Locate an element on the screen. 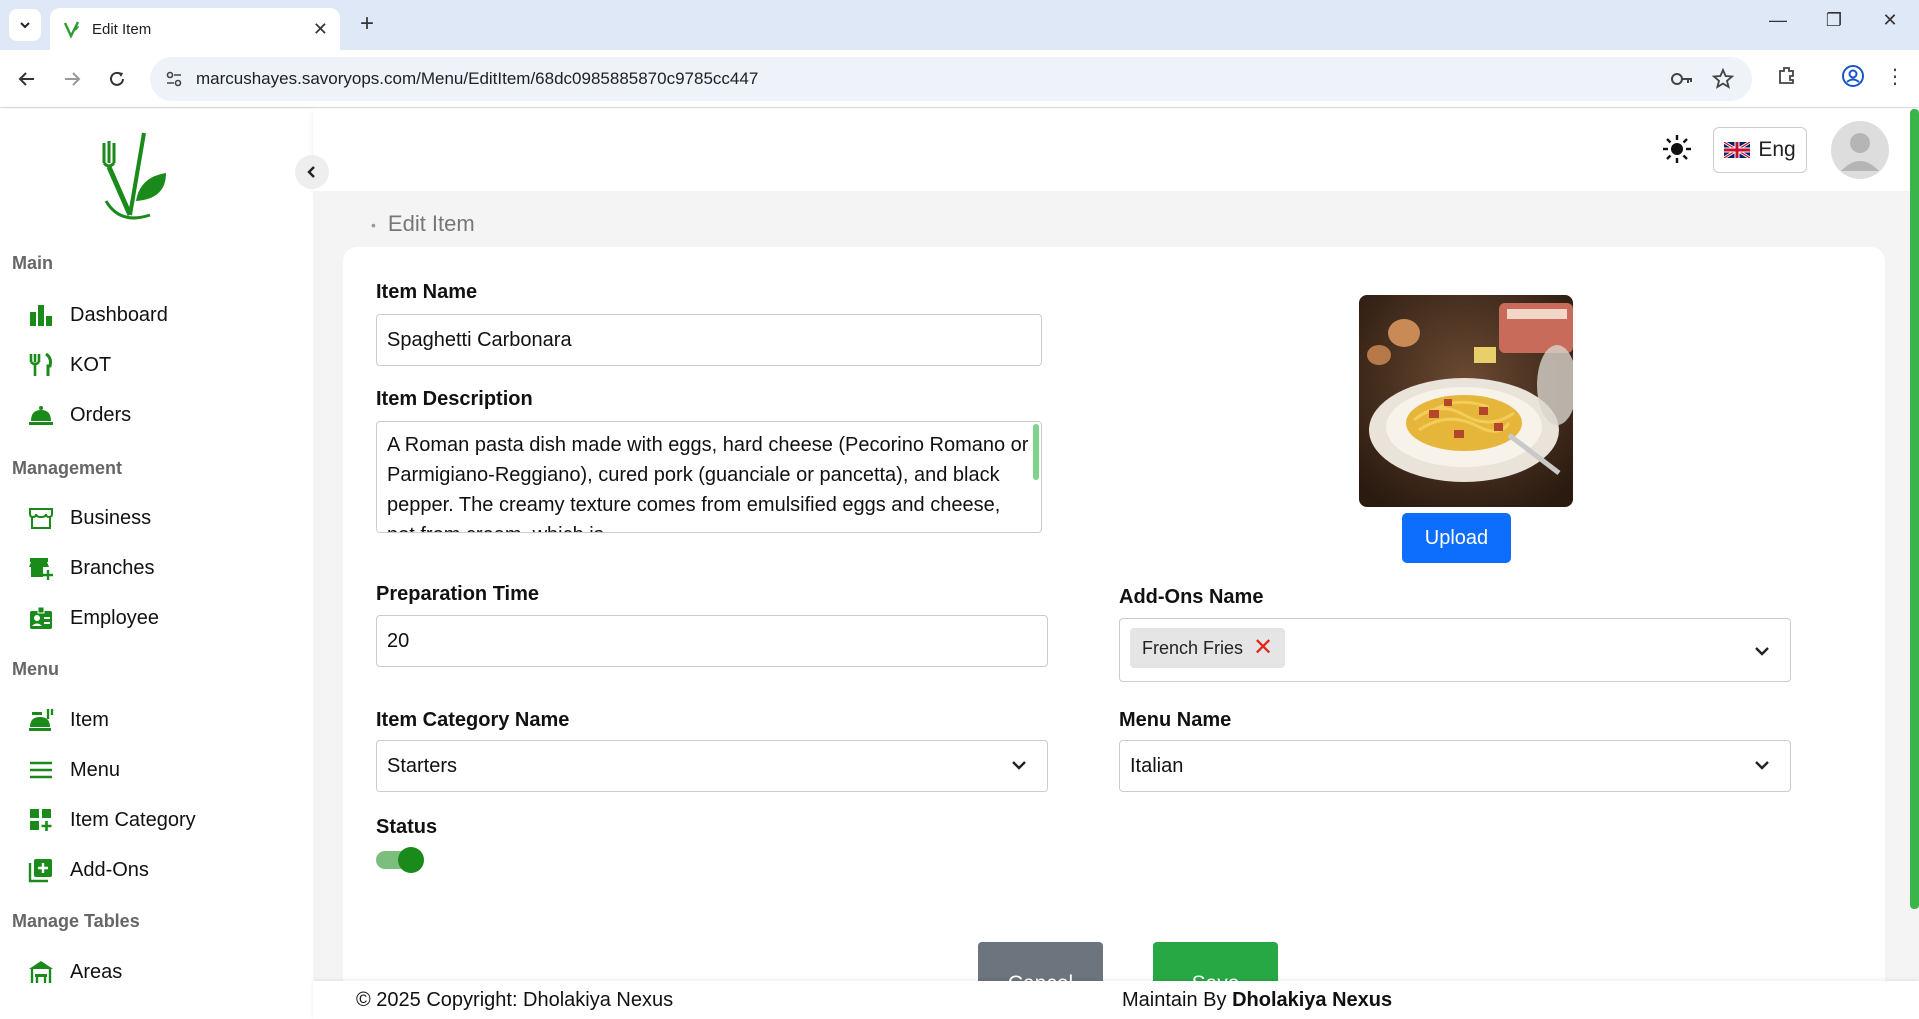  sidebar-item-label: Areas is located at coordinates (96, 971).